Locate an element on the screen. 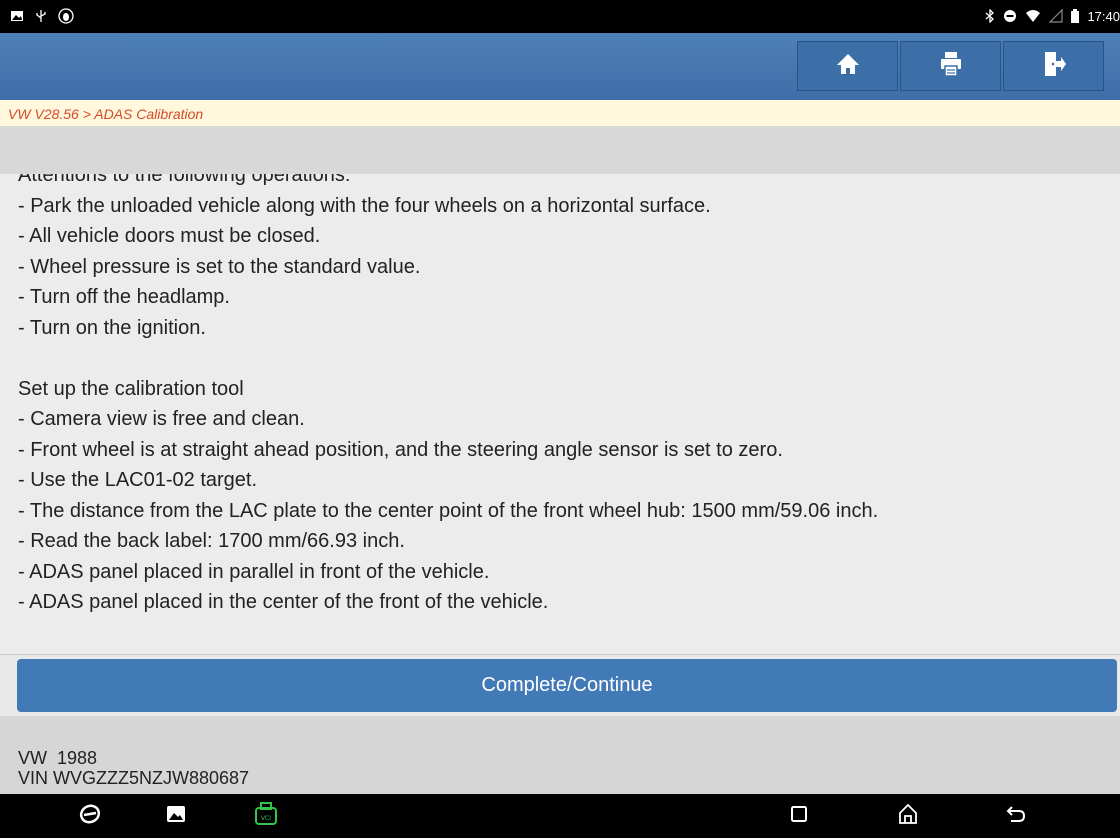  app-toolbar is located at coordinates (560, 66).